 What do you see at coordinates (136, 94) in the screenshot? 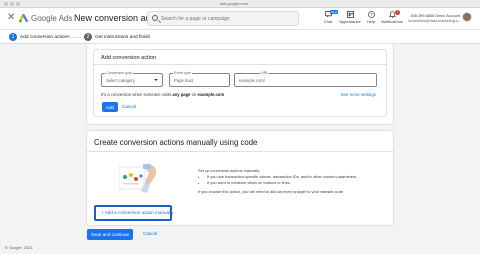
I see `hint-prefix: It's a conversion when someone visits` at bounding box center [136, 94].